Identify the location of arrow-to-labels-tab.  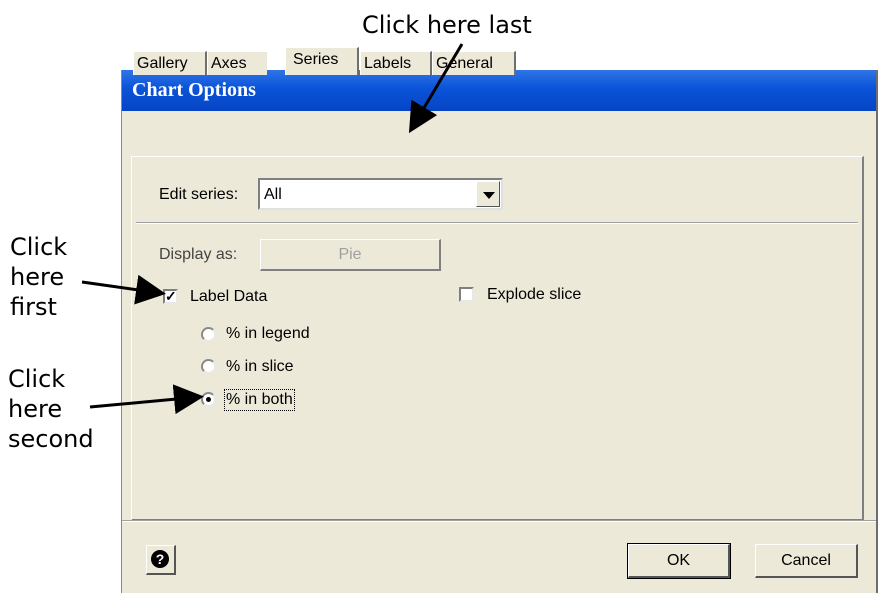
(436, 88).